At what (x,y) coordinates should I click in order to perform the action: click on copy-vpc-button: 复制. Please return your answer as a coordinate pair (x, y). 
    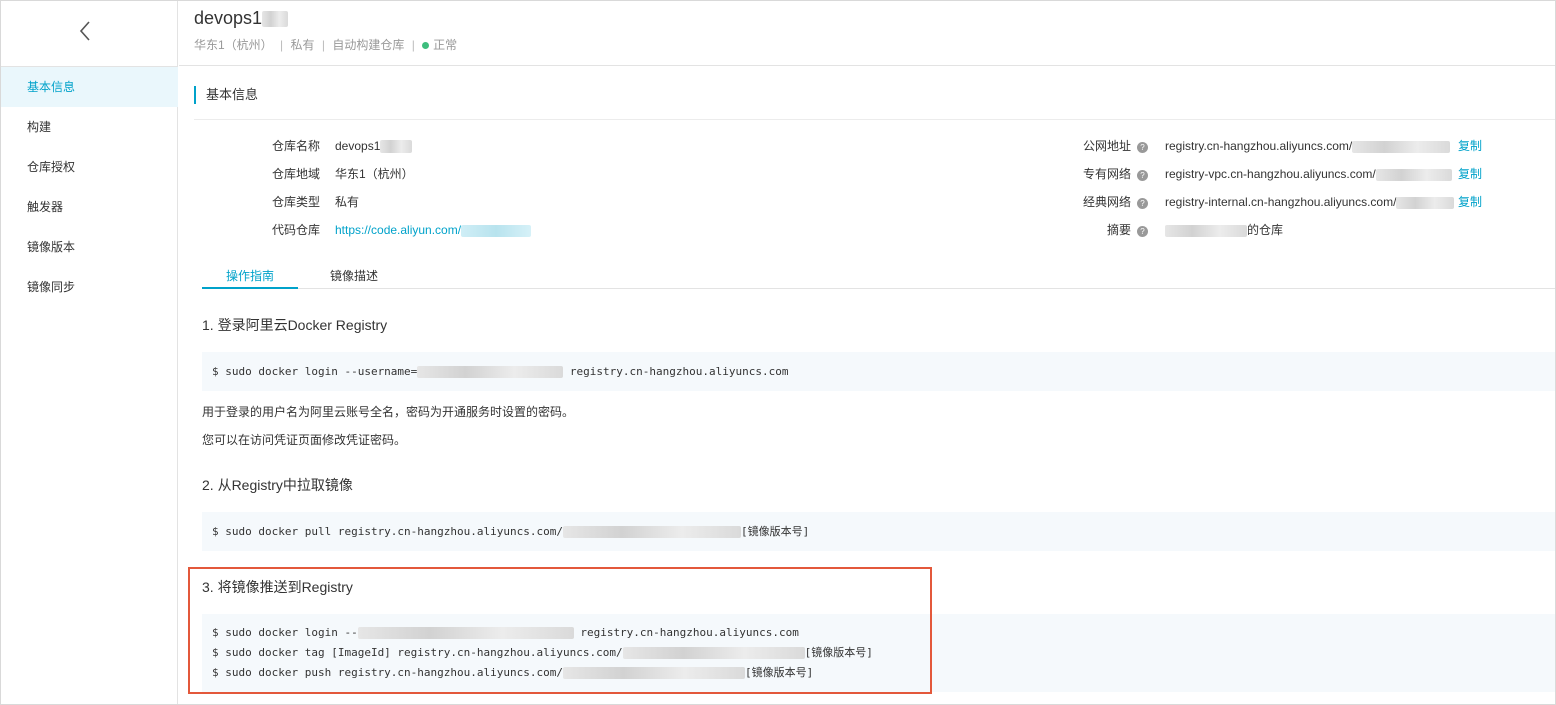
    Looking at the image, I should click on (1470, 174).